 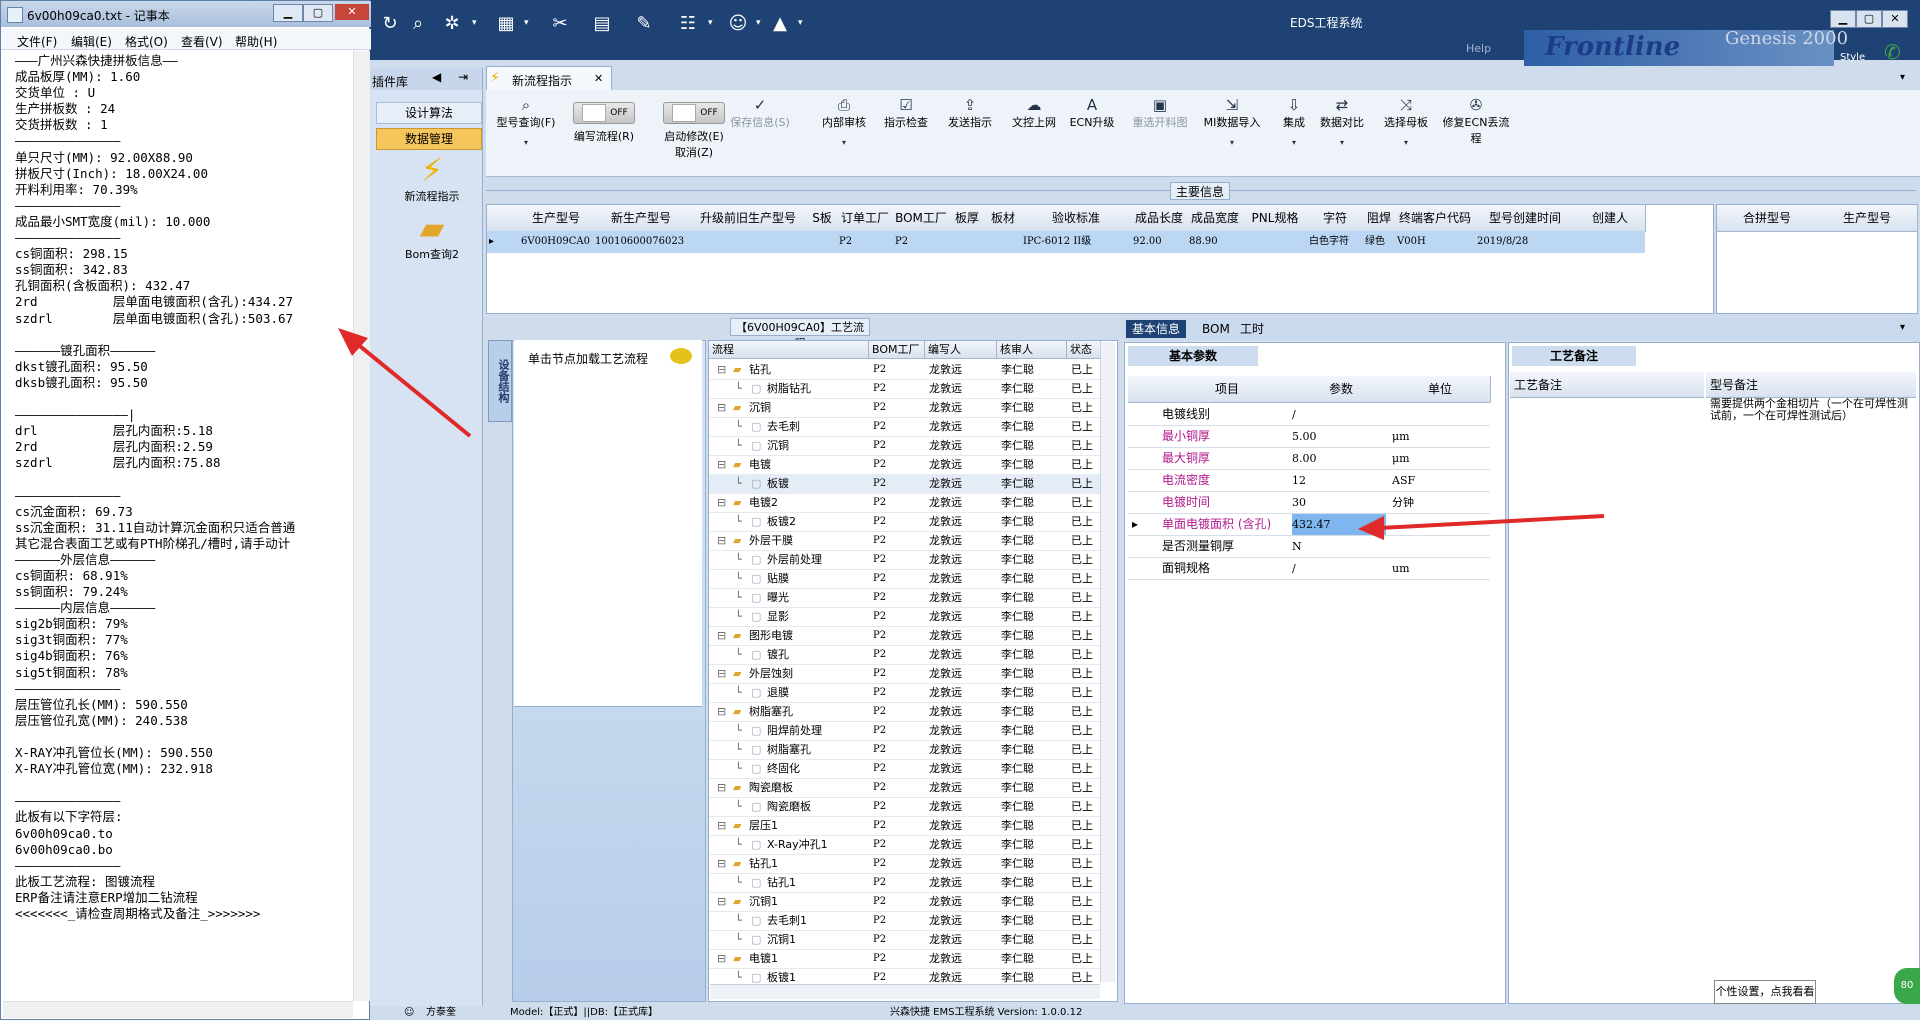 I want to click on column-header: 合拼型号, so click(x=1767, y=218).